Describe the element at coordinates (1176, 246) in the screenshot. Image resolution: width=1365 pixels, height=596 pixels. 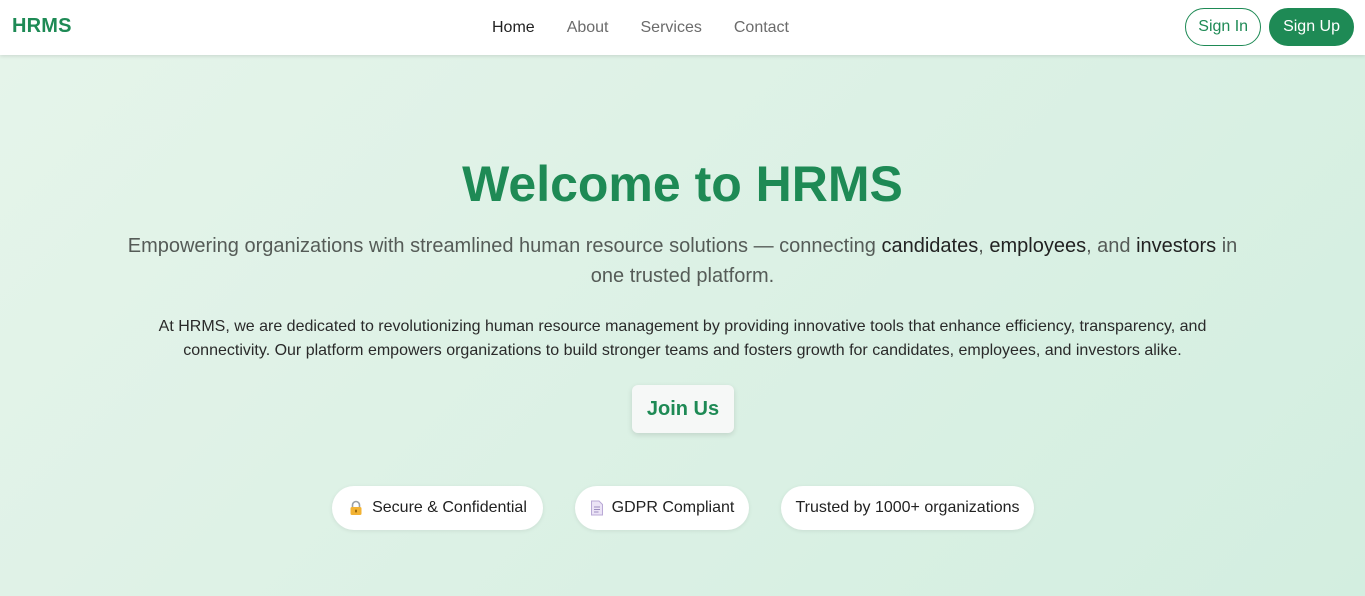
I see `highlight-investors: investors` at that location.